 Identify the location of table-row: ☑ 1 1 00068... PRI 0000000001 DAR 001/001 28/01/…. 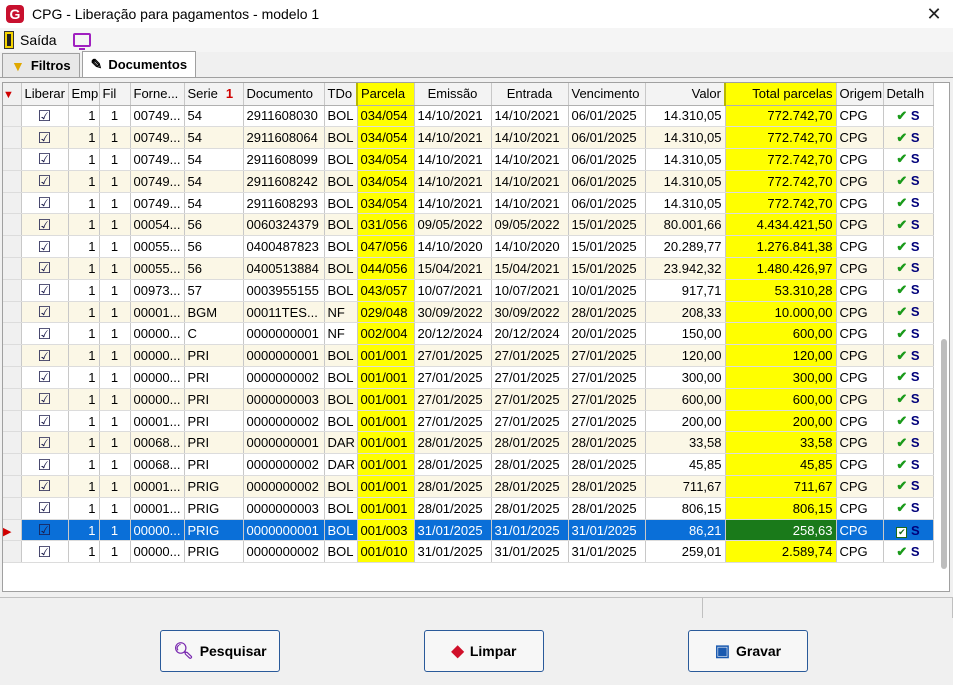
(468, 443).